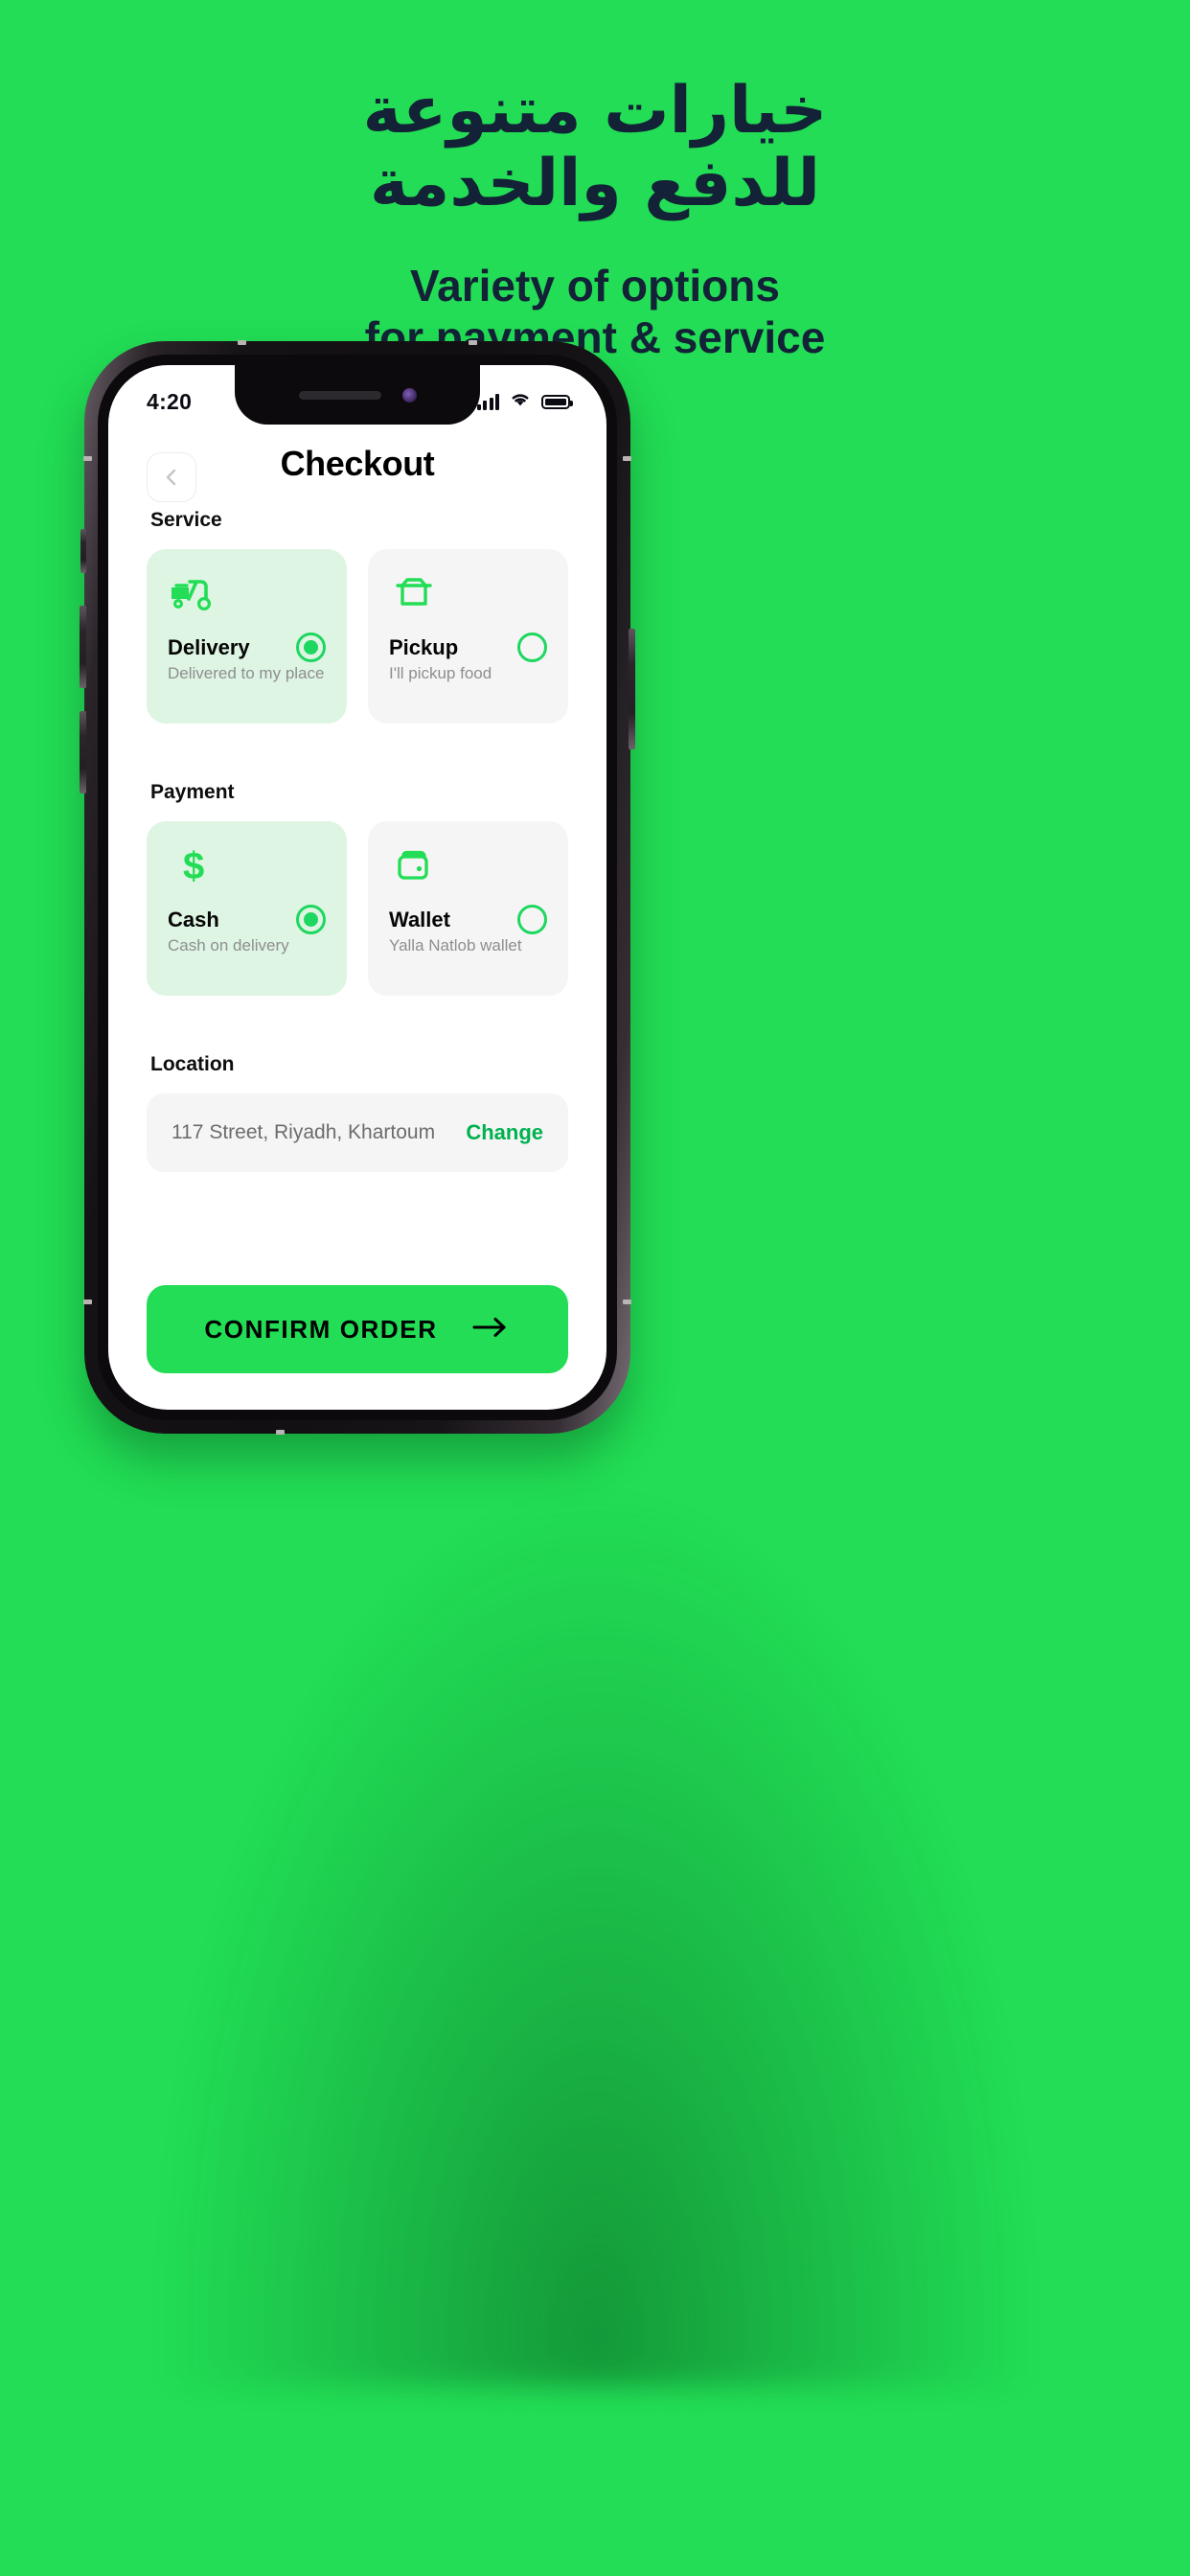  What do you see at coordinates (304, 1132) in the screenshot?
I see `location-address: 117 Street, Riyadh, Khartoum` at bounding box center [304, 1132].